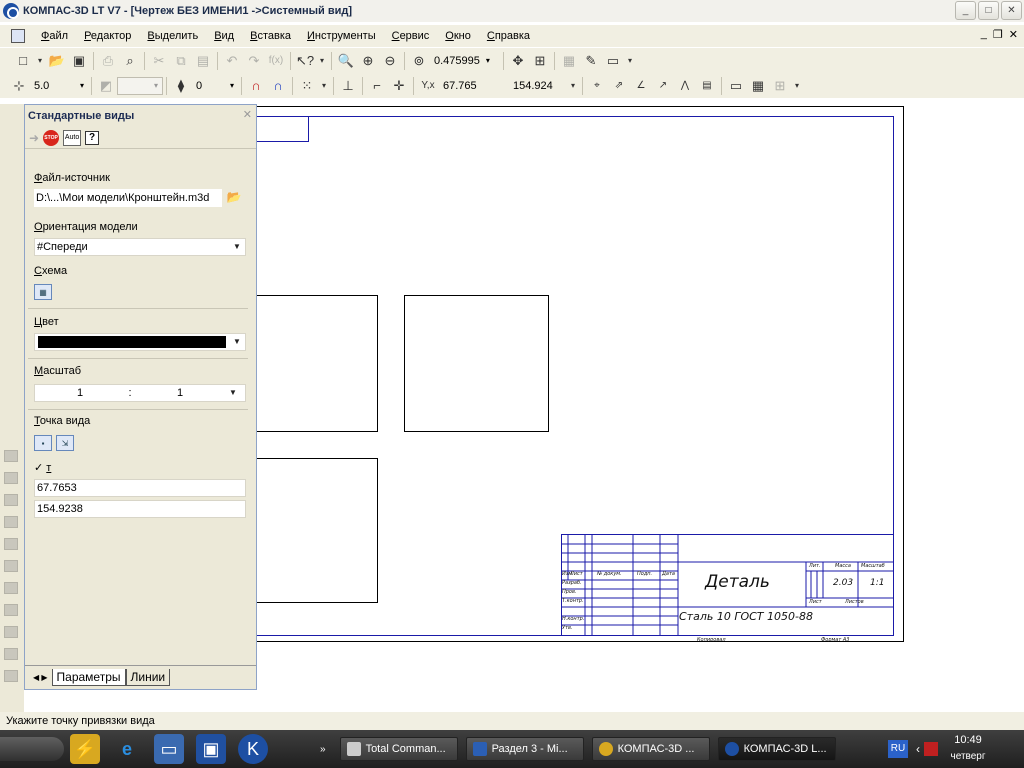 This screenshot has width=1024, height=768. Describe the element at coordinates (19, 86) in the screenshot. I see `grid-step-icon: ⊹` at that location.